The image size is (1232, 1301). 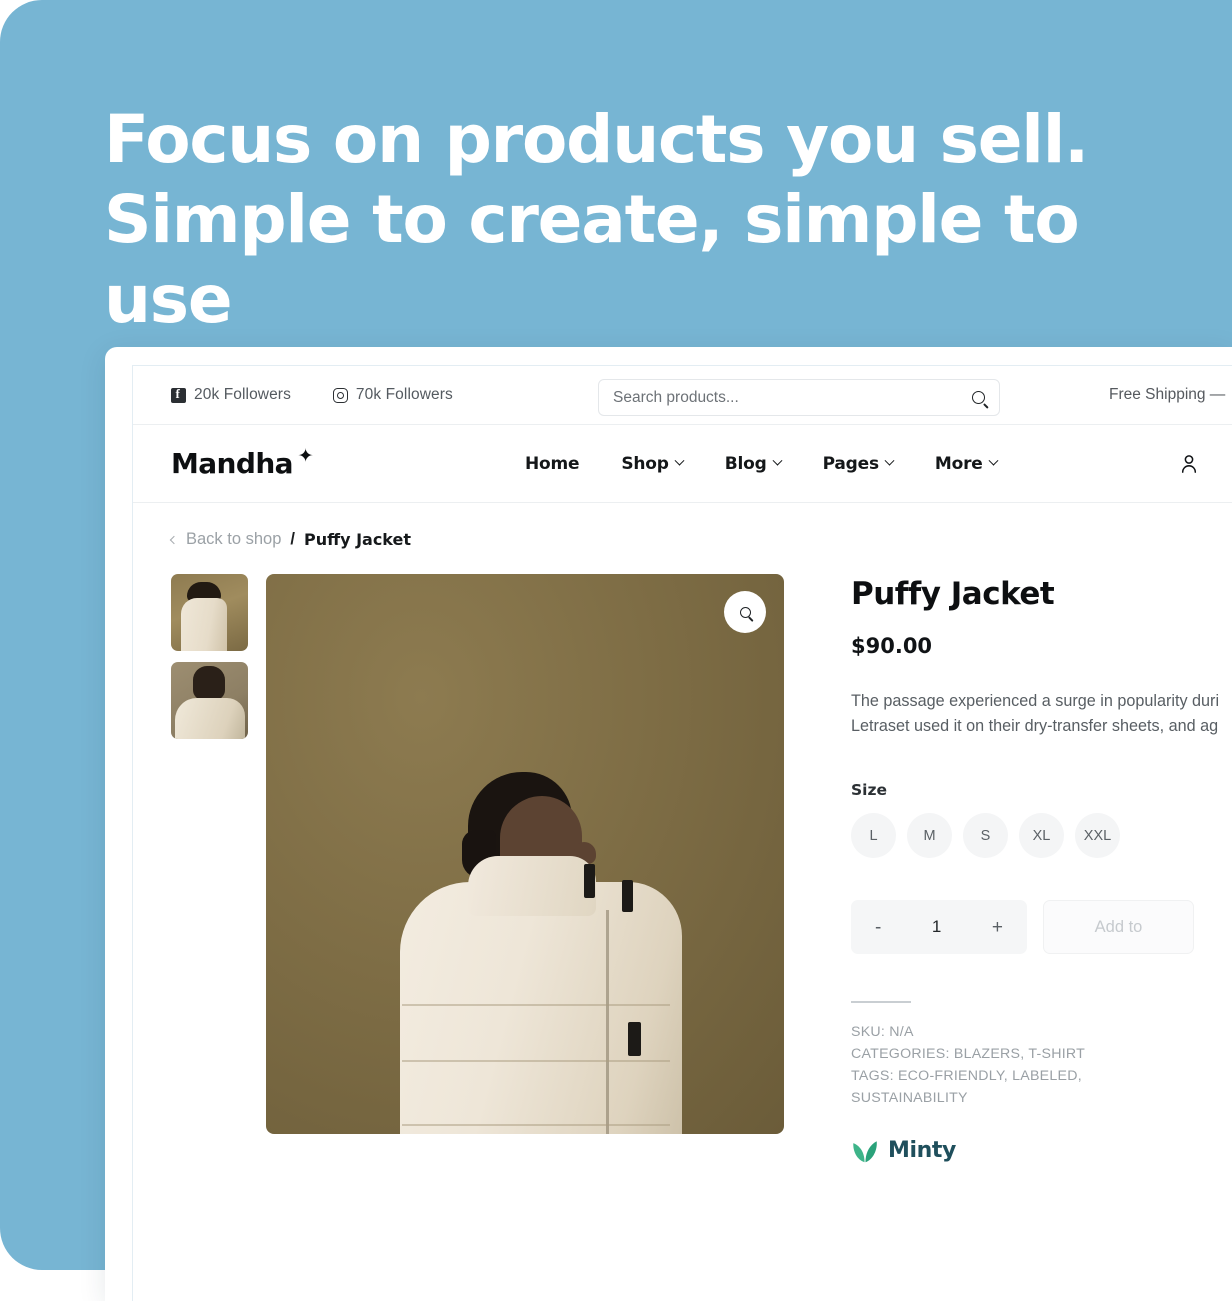 I want to click on size-option-xxl: XXL, so click(x=1097, y=835).